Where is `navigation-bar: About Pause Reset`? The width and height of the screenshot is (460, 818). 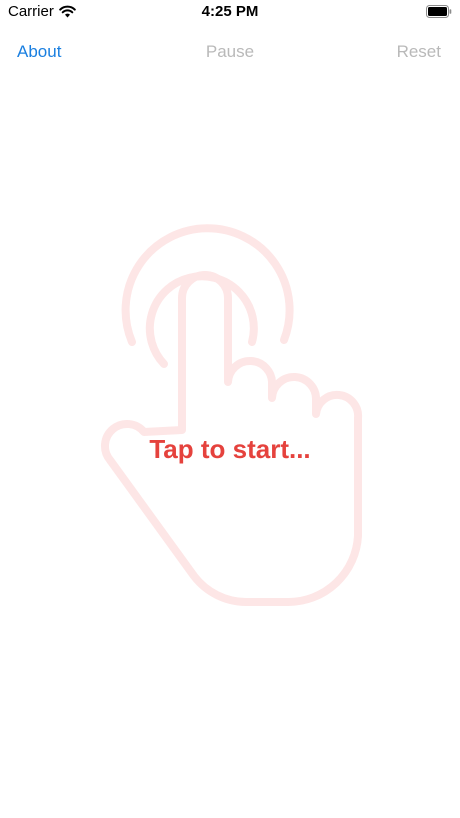 navigation-bar: About Pause Reset is located at coordinates (230, 52).